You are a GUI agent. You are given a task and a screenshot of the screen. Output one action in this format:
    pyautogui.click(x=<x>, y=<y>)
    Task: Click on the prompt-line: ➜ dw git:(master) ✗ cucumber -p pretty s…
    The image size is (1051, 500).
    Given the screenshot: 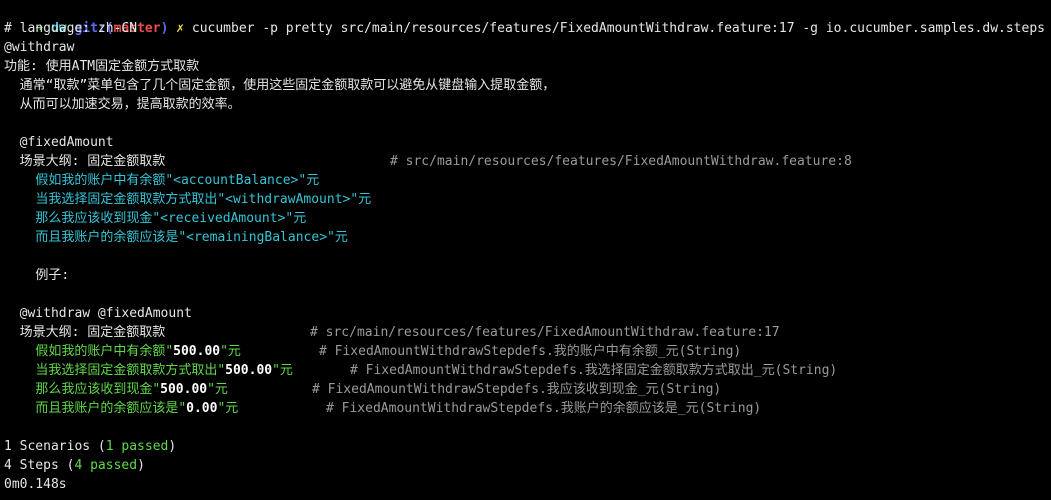 What is the action you would take?
    pyautogui.click(x=527, y=18)
    